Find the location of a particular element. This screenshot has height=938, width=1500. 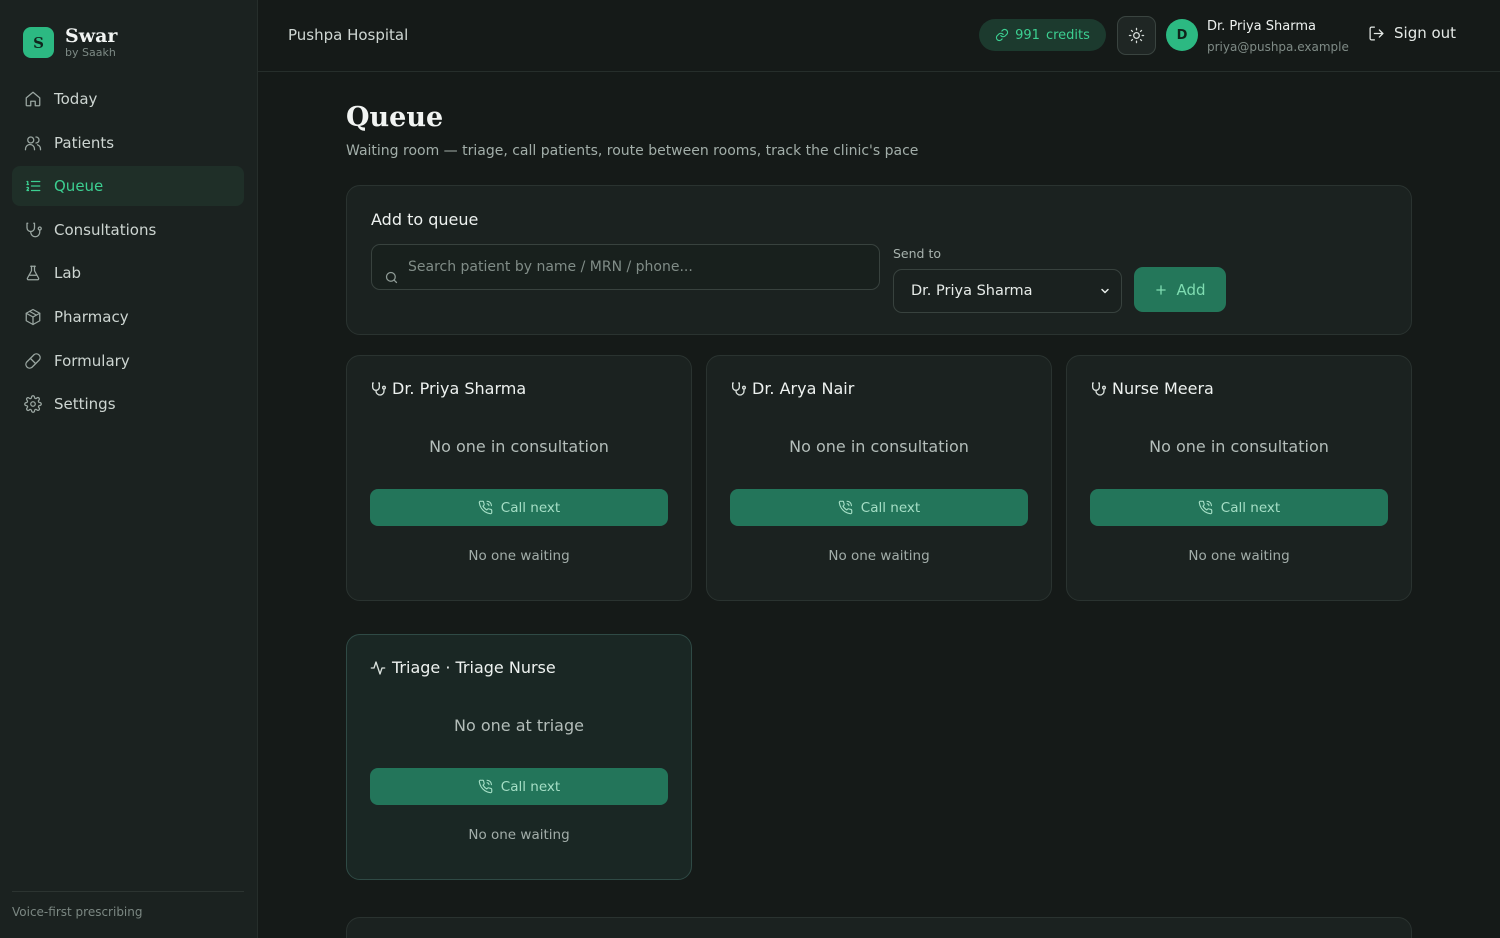

room-name: Dr. Priya Sharma is located at coordinates (459, 388).